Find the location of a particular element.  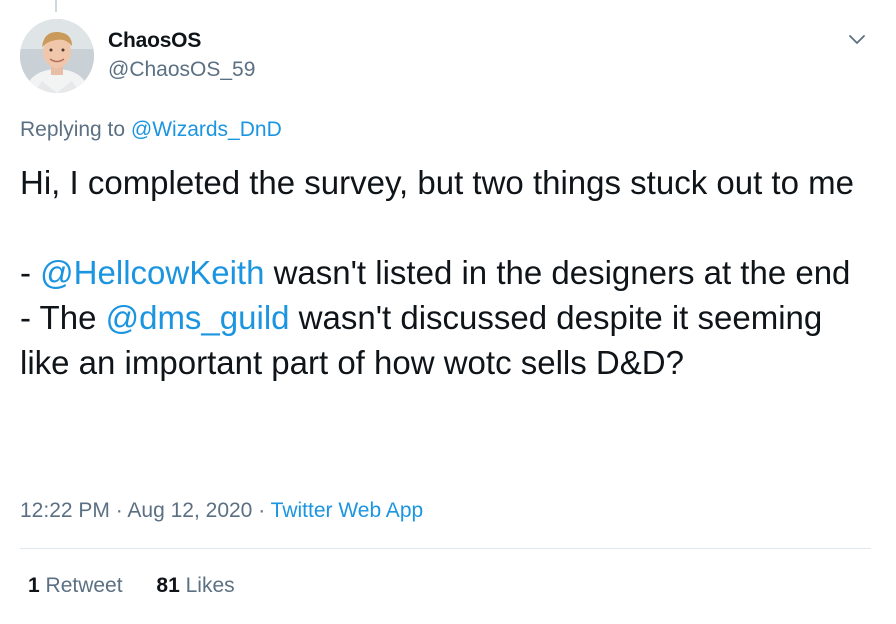

replying-to: Replying to @Wizards_DnD is located at coordinates (151, 130).